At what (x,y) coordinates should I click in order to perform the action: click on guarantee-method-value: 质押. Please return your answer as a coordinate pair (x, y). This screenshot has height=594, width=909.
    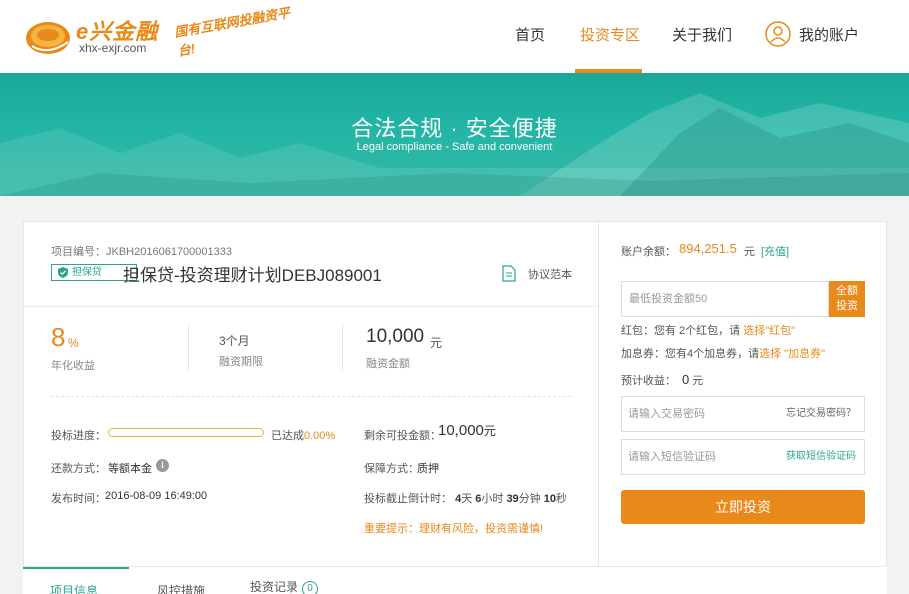
    Looking at the image, I should click on (428, 469).